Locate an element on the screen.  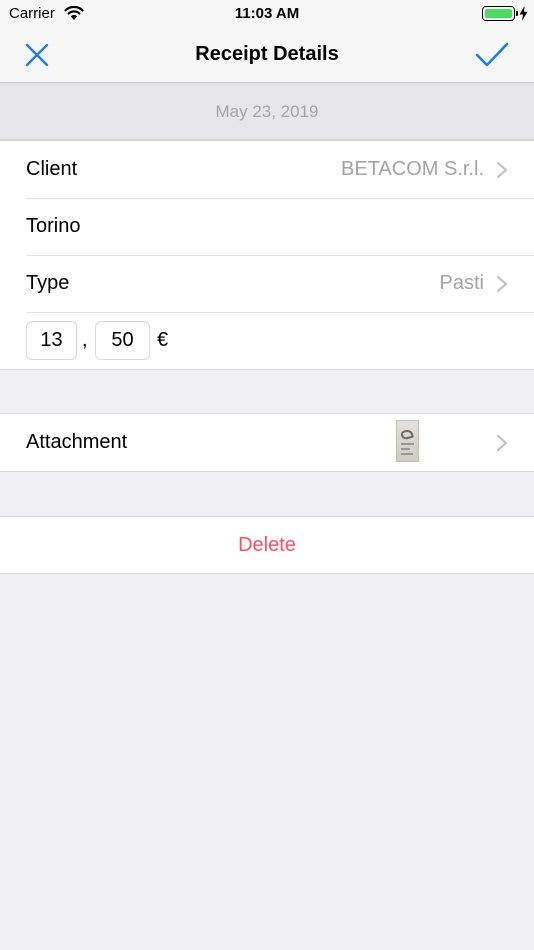
attachment-label: Attachment is located at coordinates (77, 442).